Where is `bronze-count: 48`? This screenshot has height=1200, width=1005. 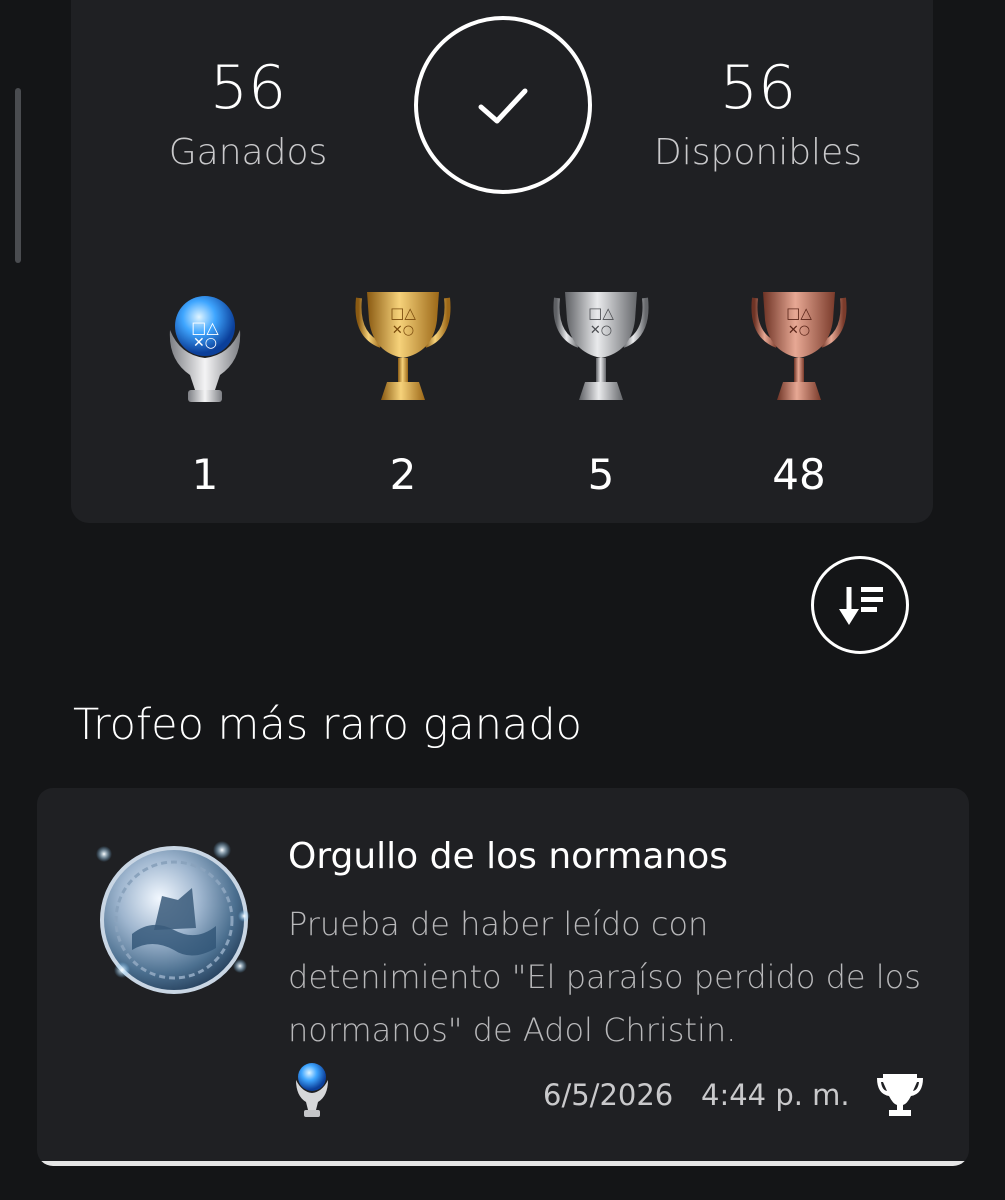 bronze-count: 48 is located at coordinates (799, 474).